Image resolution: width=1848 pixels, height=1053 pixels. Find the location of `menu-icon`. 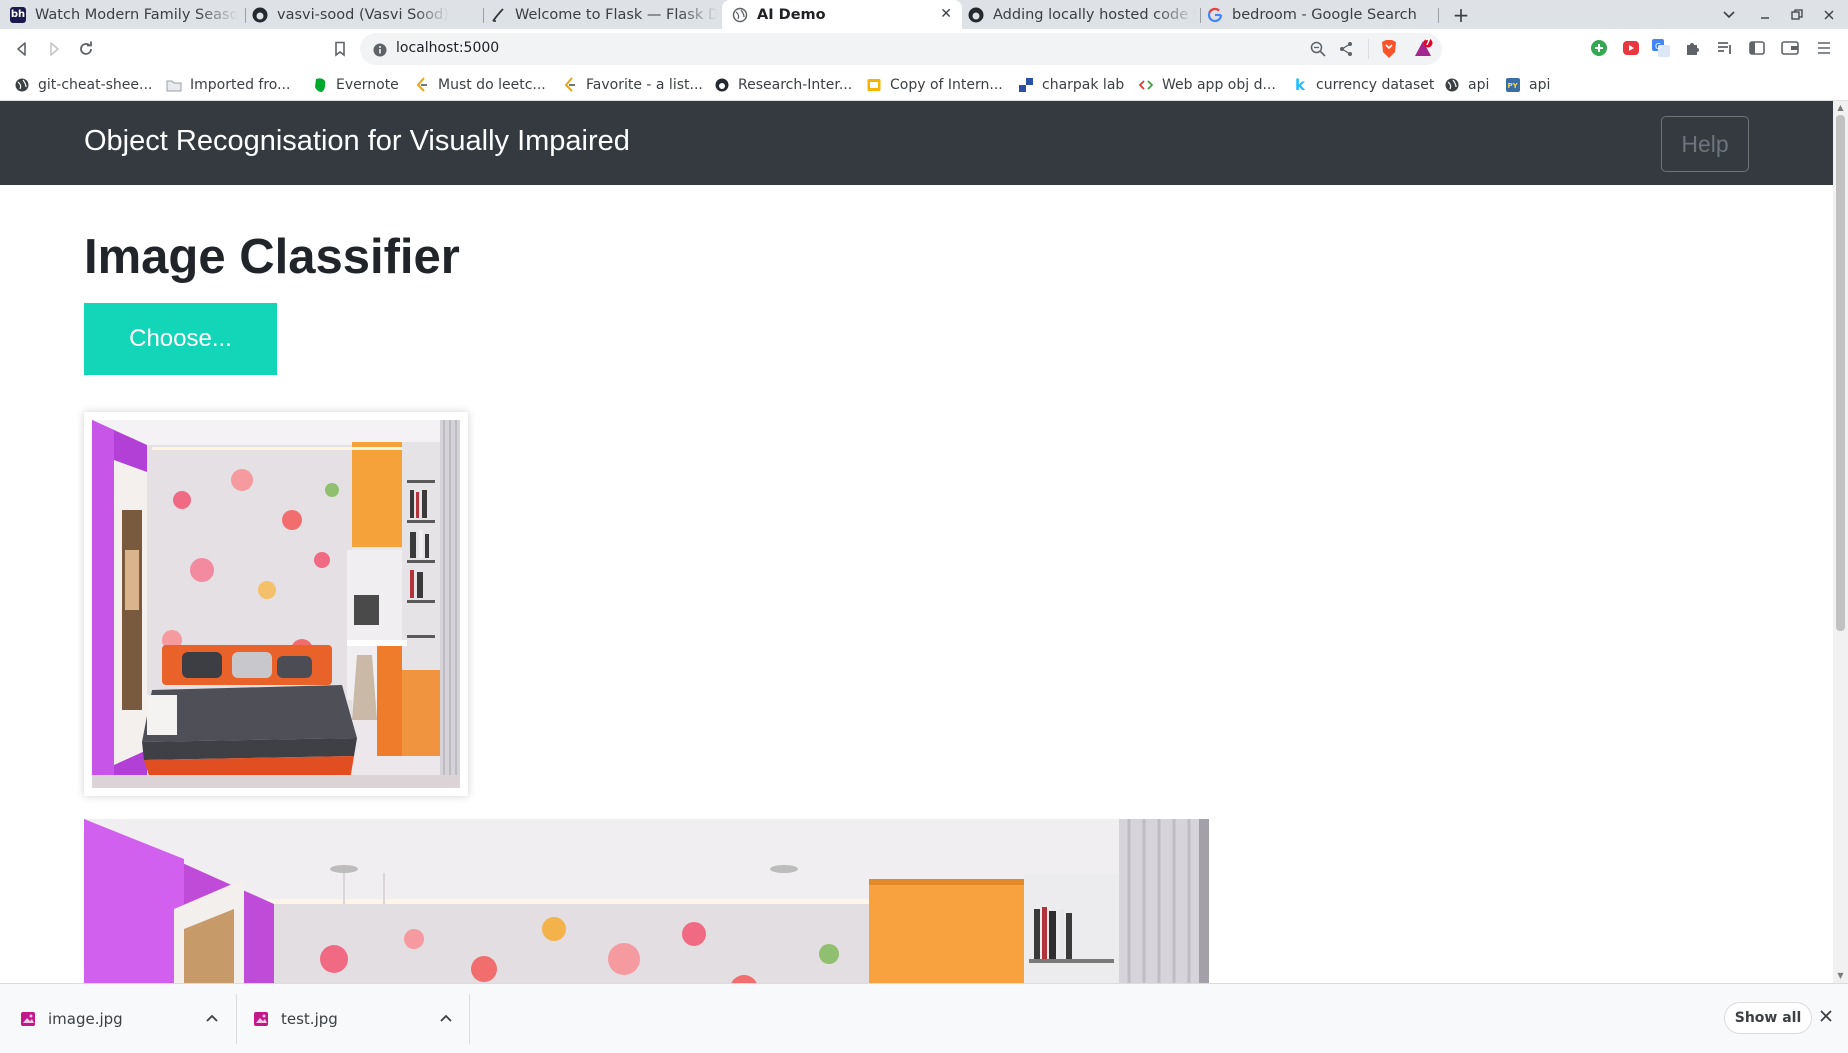

menu-icon is located at coordinates (1824, 48).